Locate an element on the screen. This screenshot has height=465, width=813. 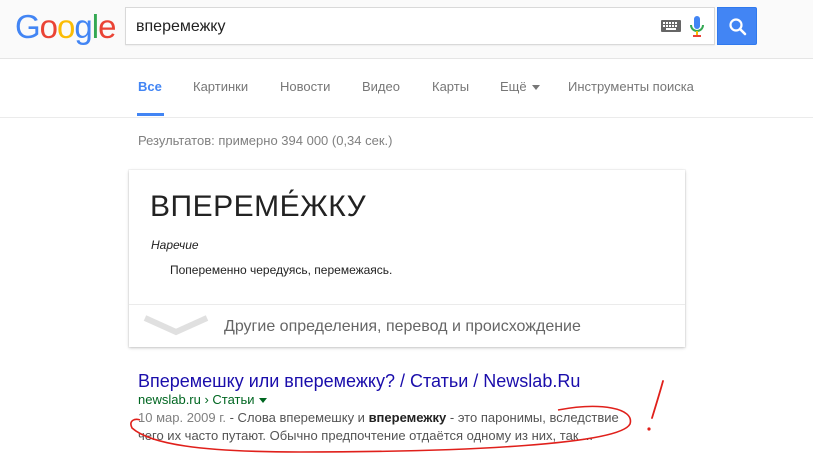
tab-search-tools: Инструменты поиска is located at coordinates (631, 86).